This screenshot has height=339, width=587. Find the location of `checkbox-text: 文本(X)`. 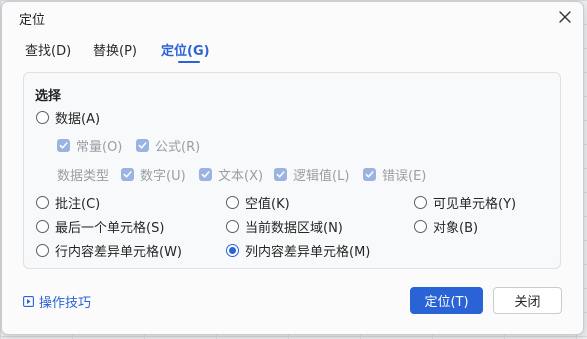

checkbox-text: 文本(X) is located at coordinates (231, 174).